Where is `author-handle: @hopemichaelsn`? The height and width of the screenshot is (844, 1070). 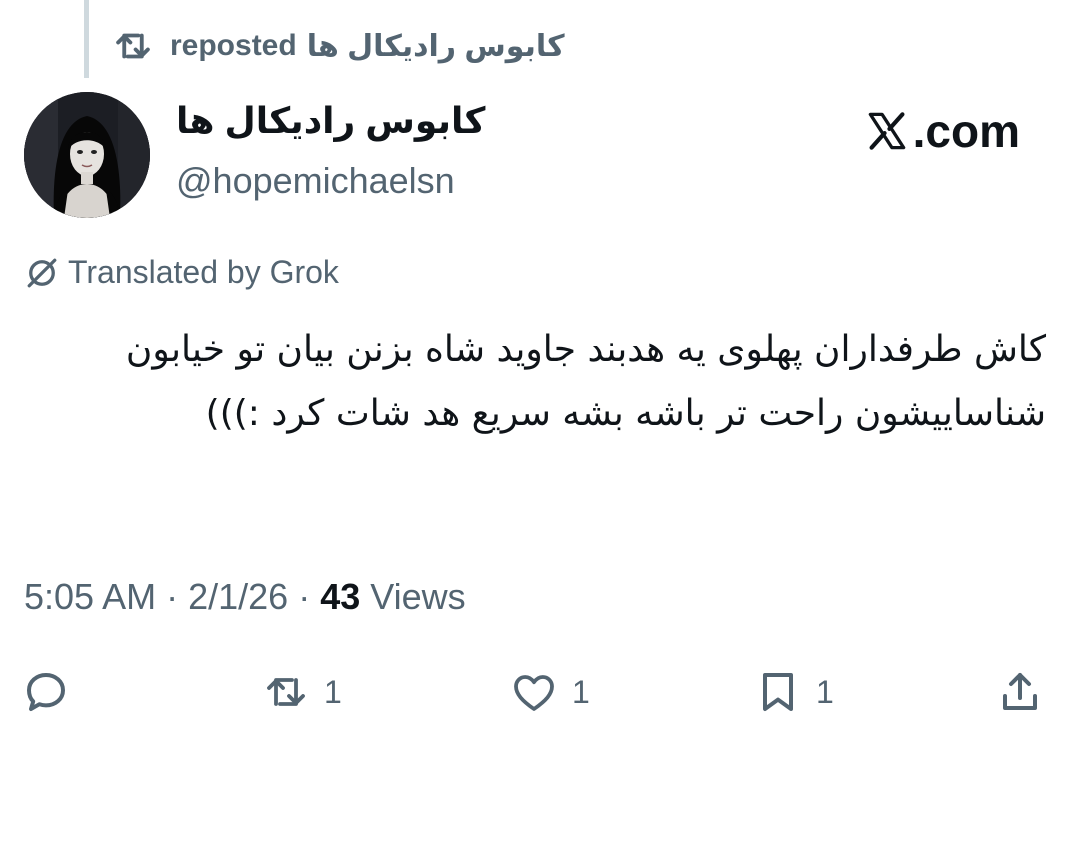 author-handle: @hopemichaelsn is located at coordinates (315, 181).